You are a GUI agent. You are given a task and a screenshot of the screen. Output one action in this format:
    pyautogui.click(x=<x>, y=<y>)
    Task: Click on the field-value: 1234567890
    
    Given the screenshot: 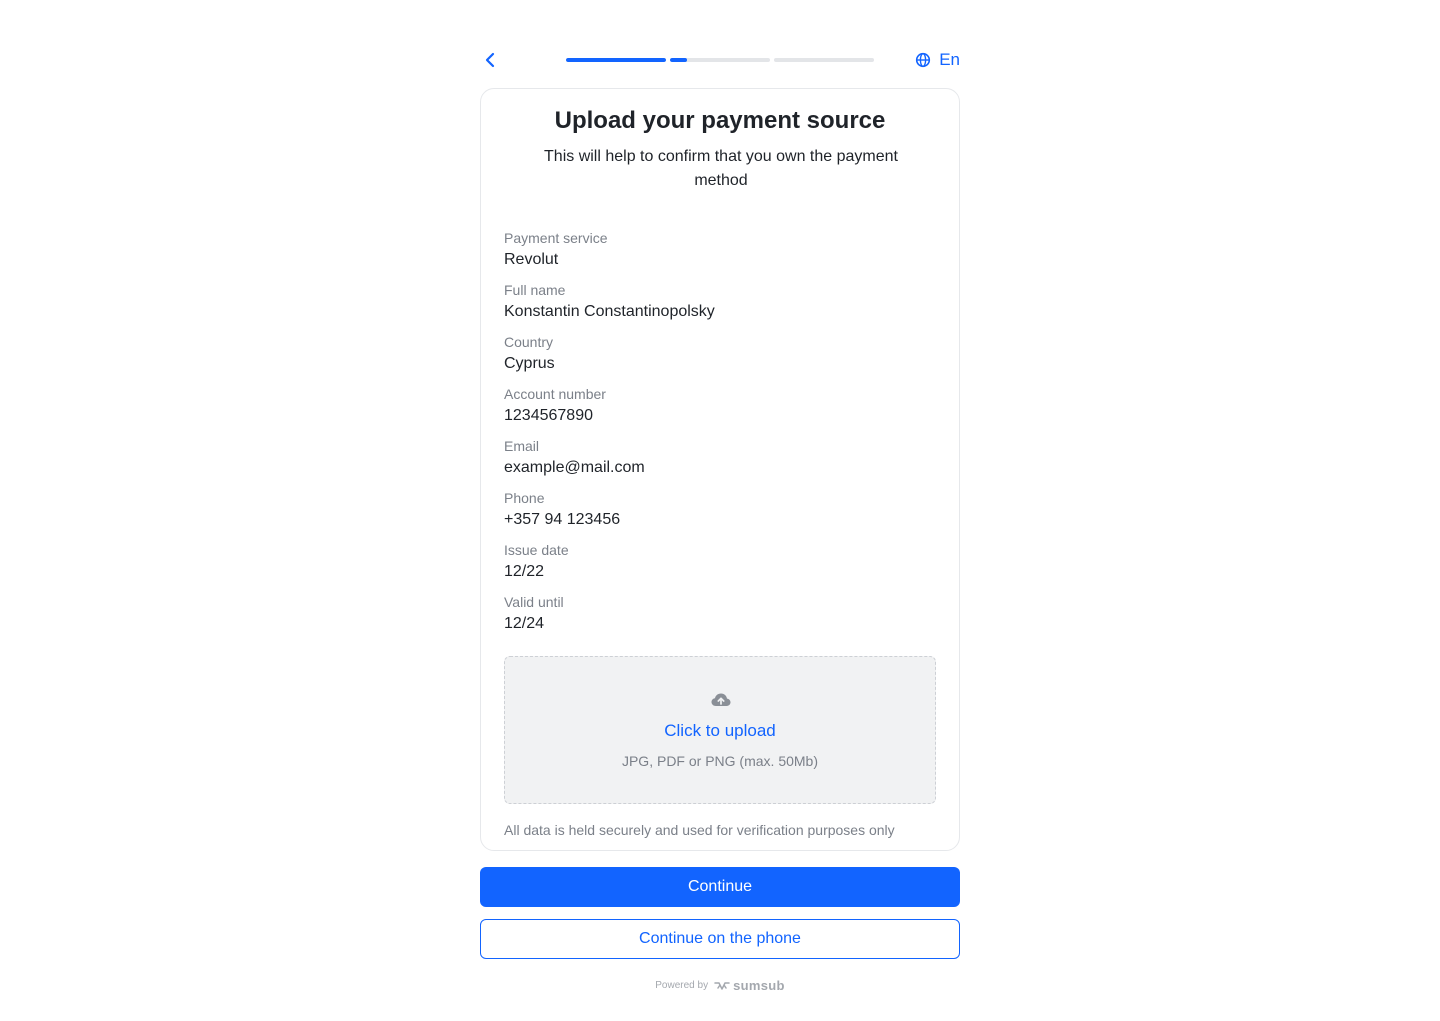 What is the action you would take?
    pyautogui.click(x=548, y=415)
    